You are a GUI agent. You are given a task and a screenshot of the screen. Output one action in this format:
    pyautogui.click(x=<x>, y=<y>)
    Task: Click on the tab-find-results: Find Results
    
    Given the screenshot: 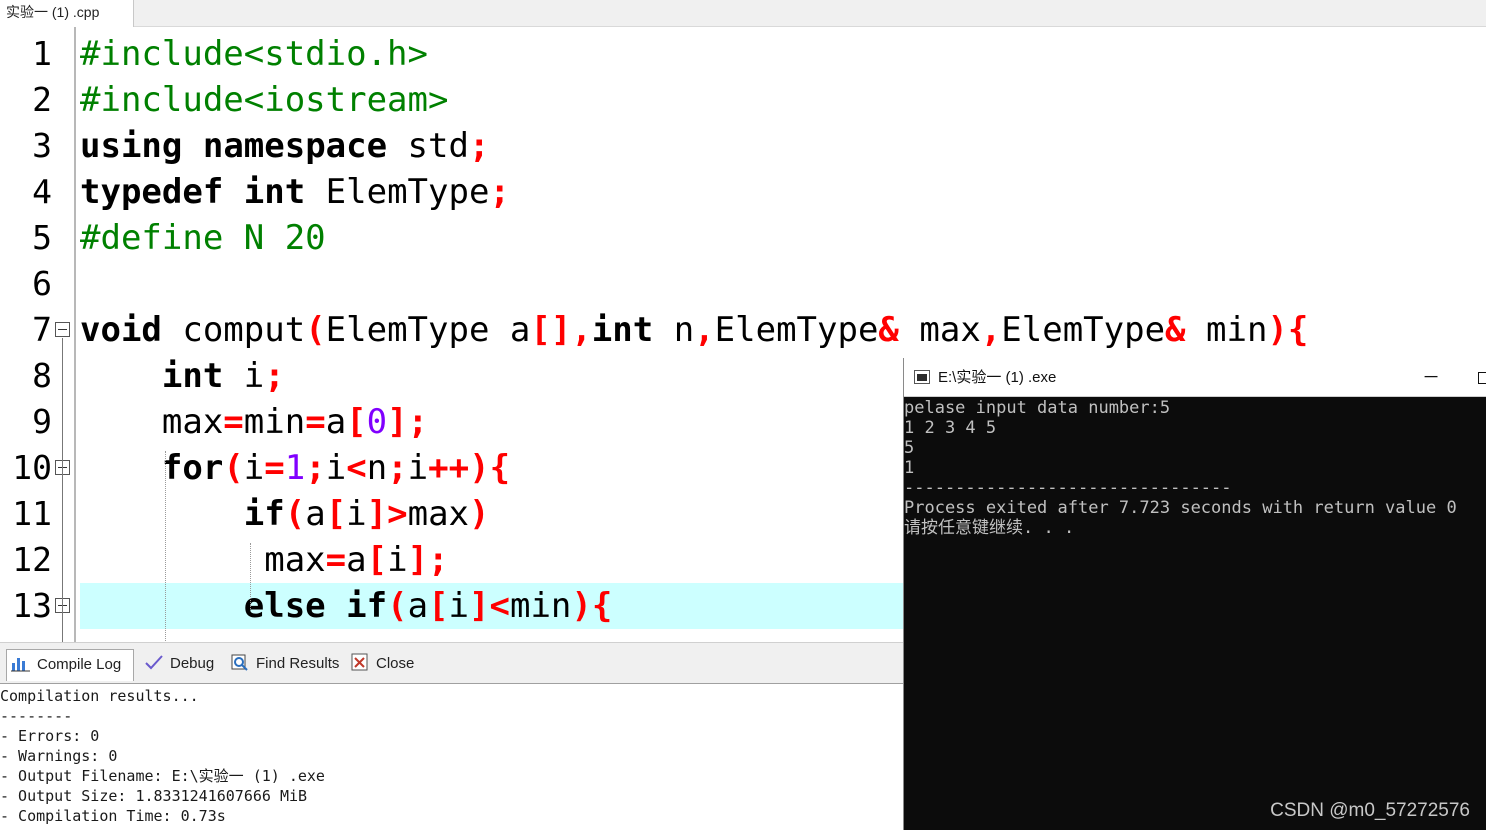 What is the action you would take?
    pyautogui.click(x=284, y=665)
    